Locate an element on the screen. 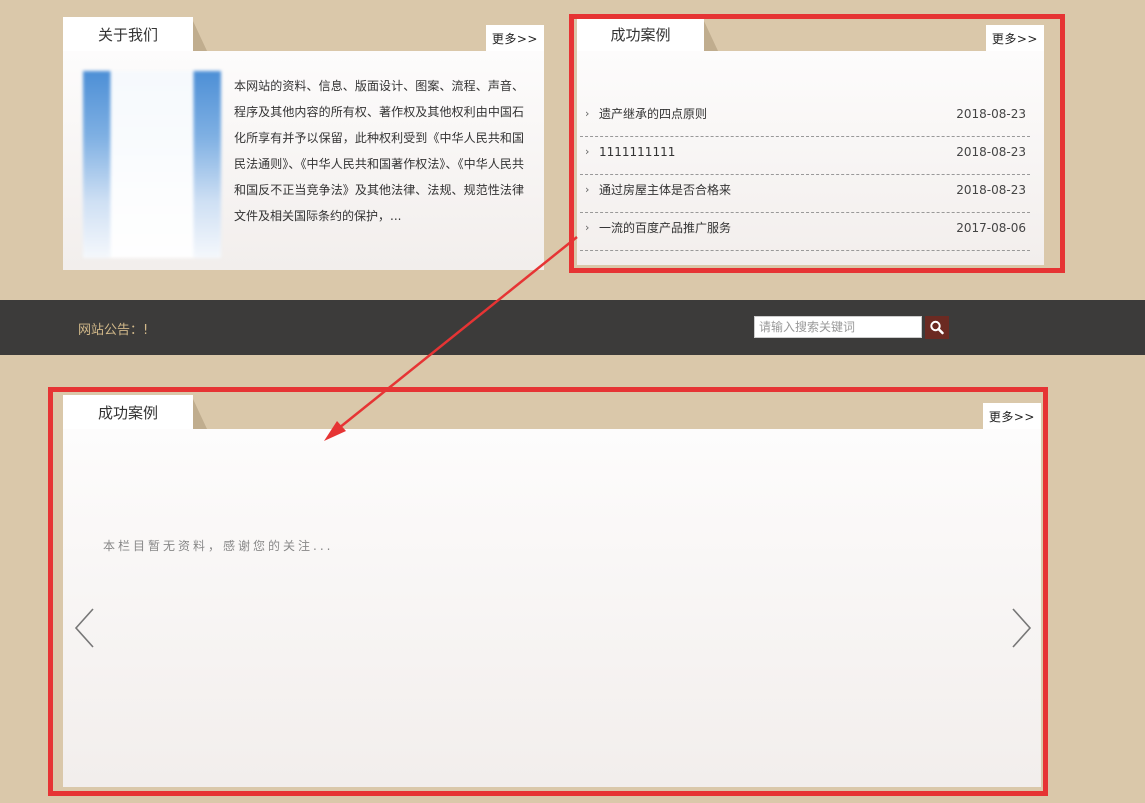 This screenshot has height=803, width=1145. cases-more-link: 更多>> is located at coordinates (1014, 38).